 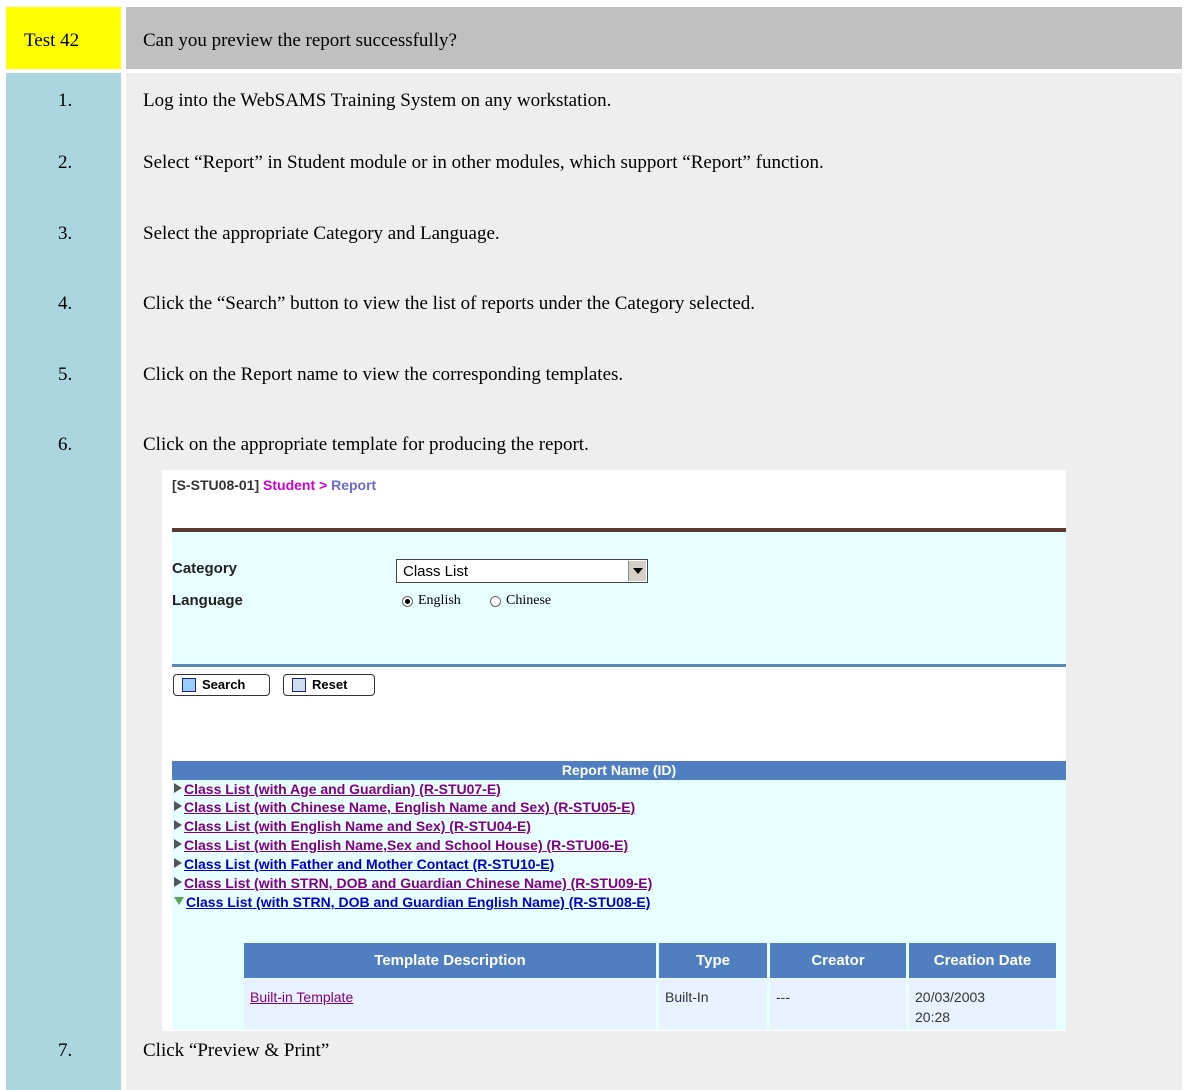 What do you see at coordinates (495, 601) in the screenshot?
I see `language-radio-chinese` at bounding box center [495, 601].